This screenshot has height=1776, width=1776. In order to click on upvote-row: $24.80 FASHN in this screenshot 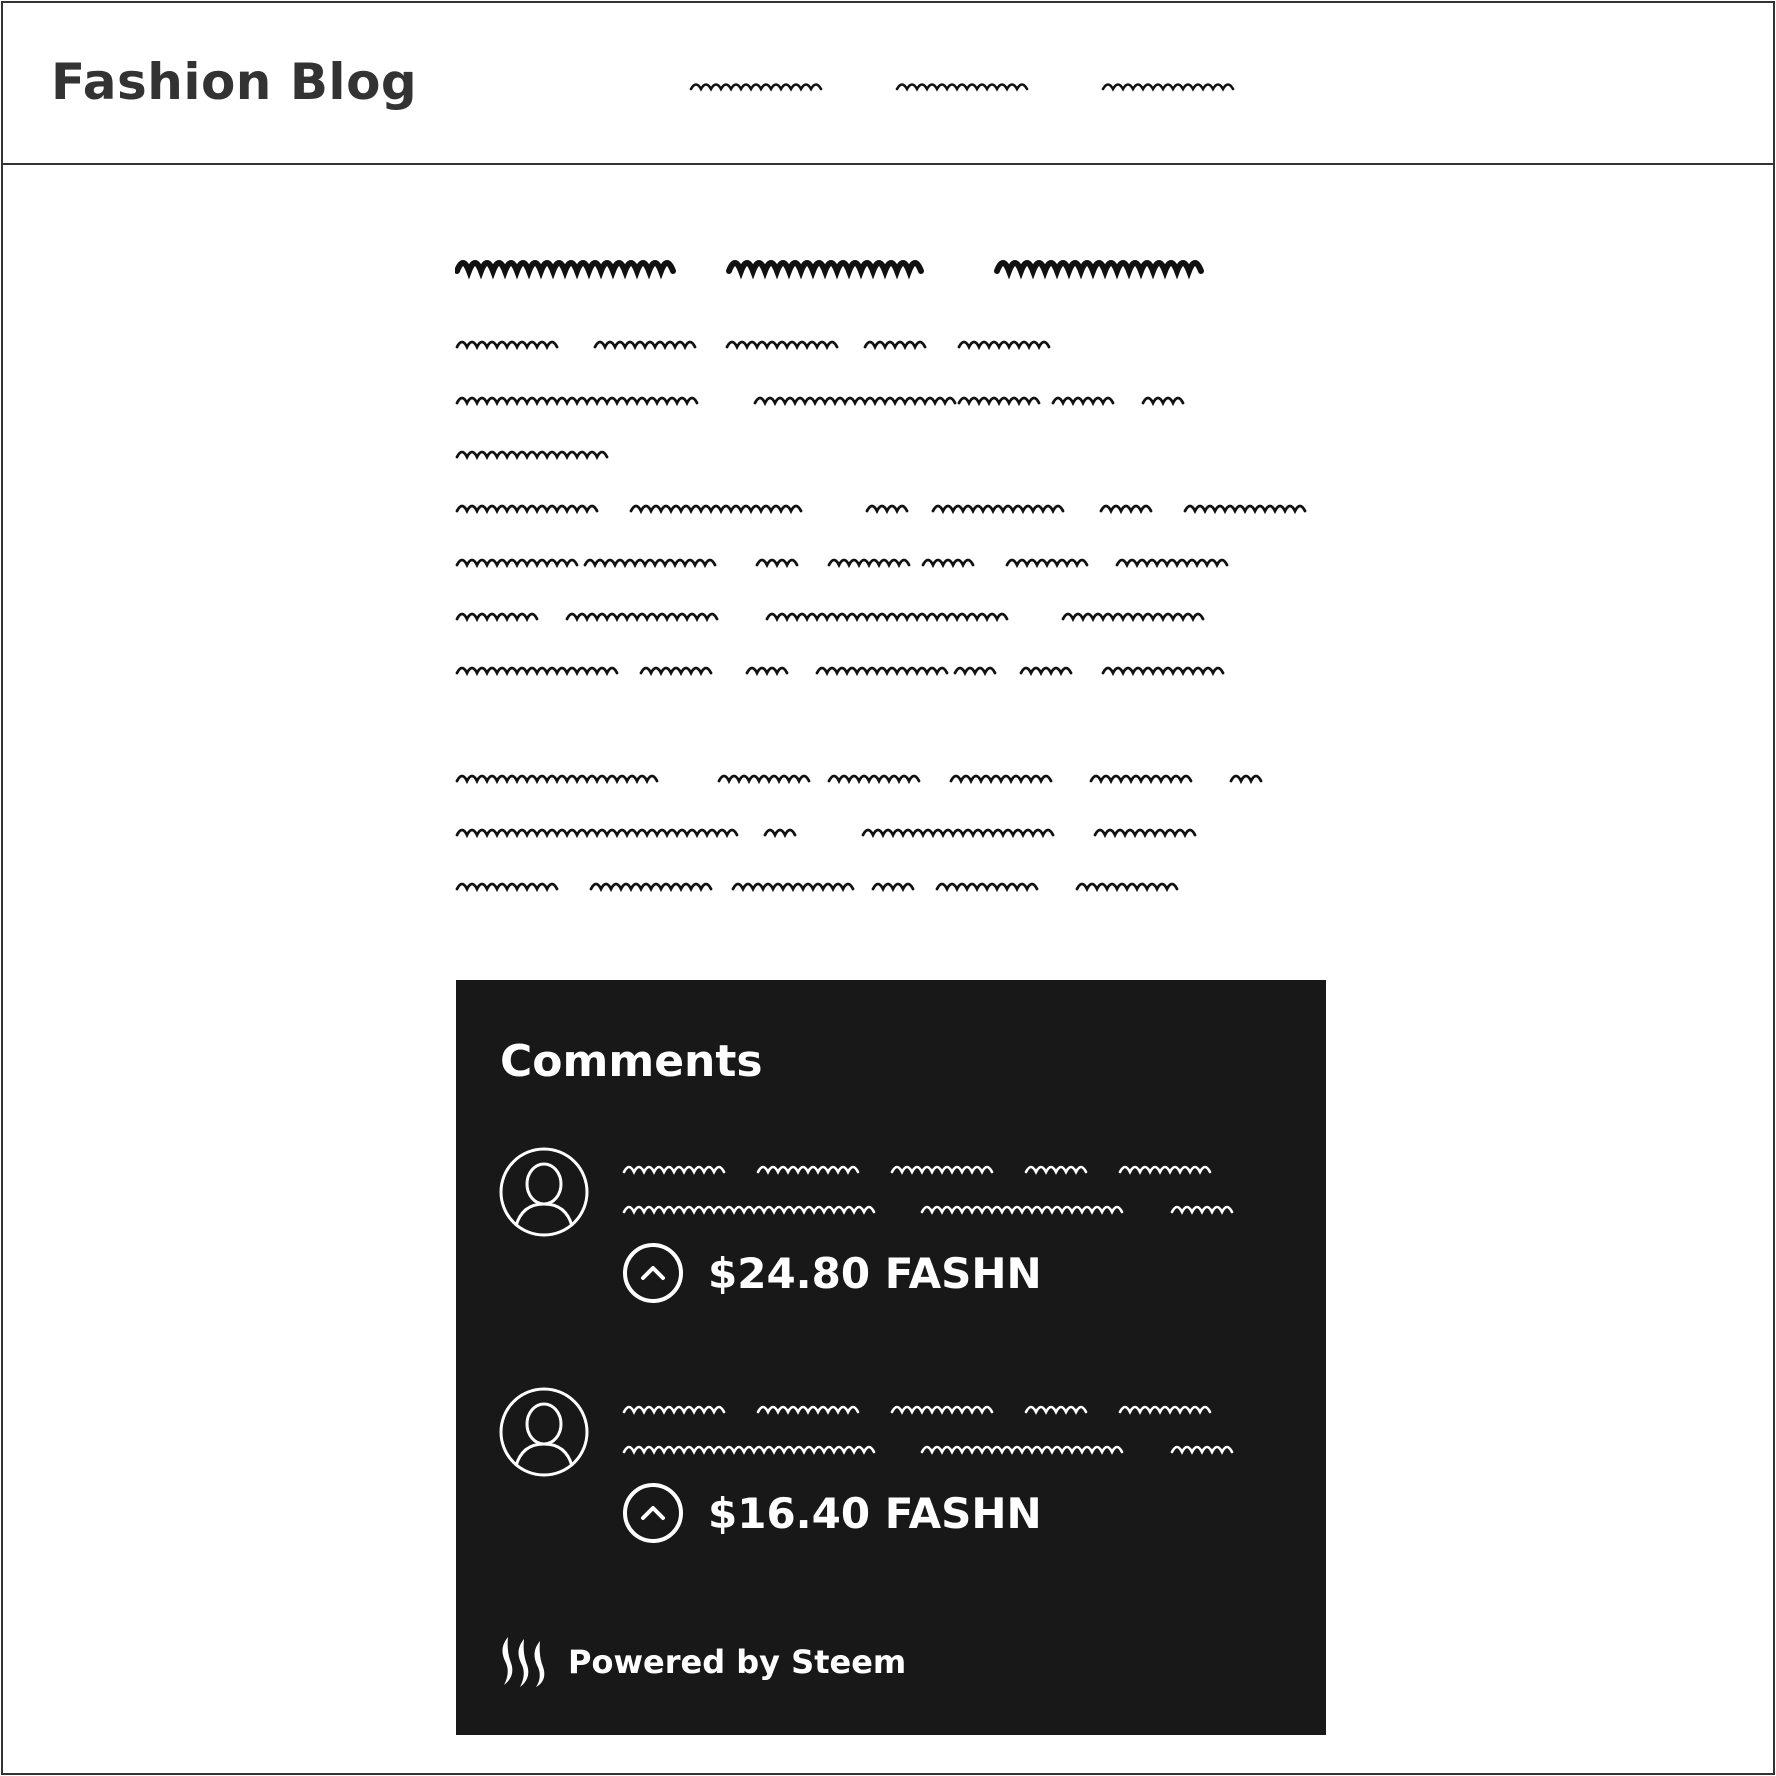, I will do `click(832, 1273)`.